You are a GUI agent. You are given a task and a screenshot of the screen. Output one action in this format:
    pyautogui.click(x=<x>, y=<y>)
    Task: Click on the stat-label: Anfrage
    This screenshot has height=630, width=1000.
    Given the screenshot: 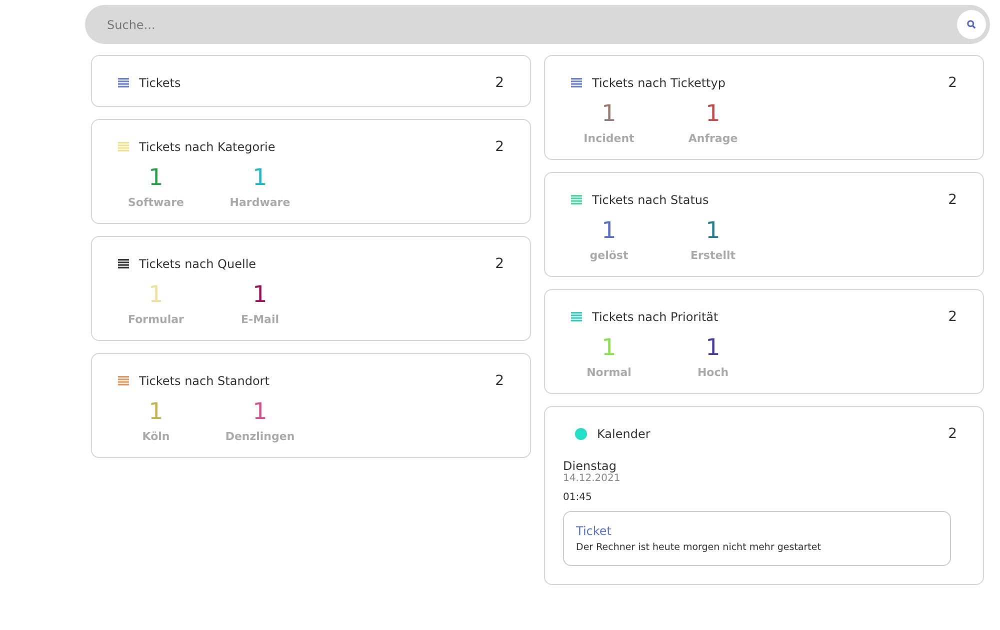 What is the action you would take?
    pyautogui.click(x=713, y=138)
    